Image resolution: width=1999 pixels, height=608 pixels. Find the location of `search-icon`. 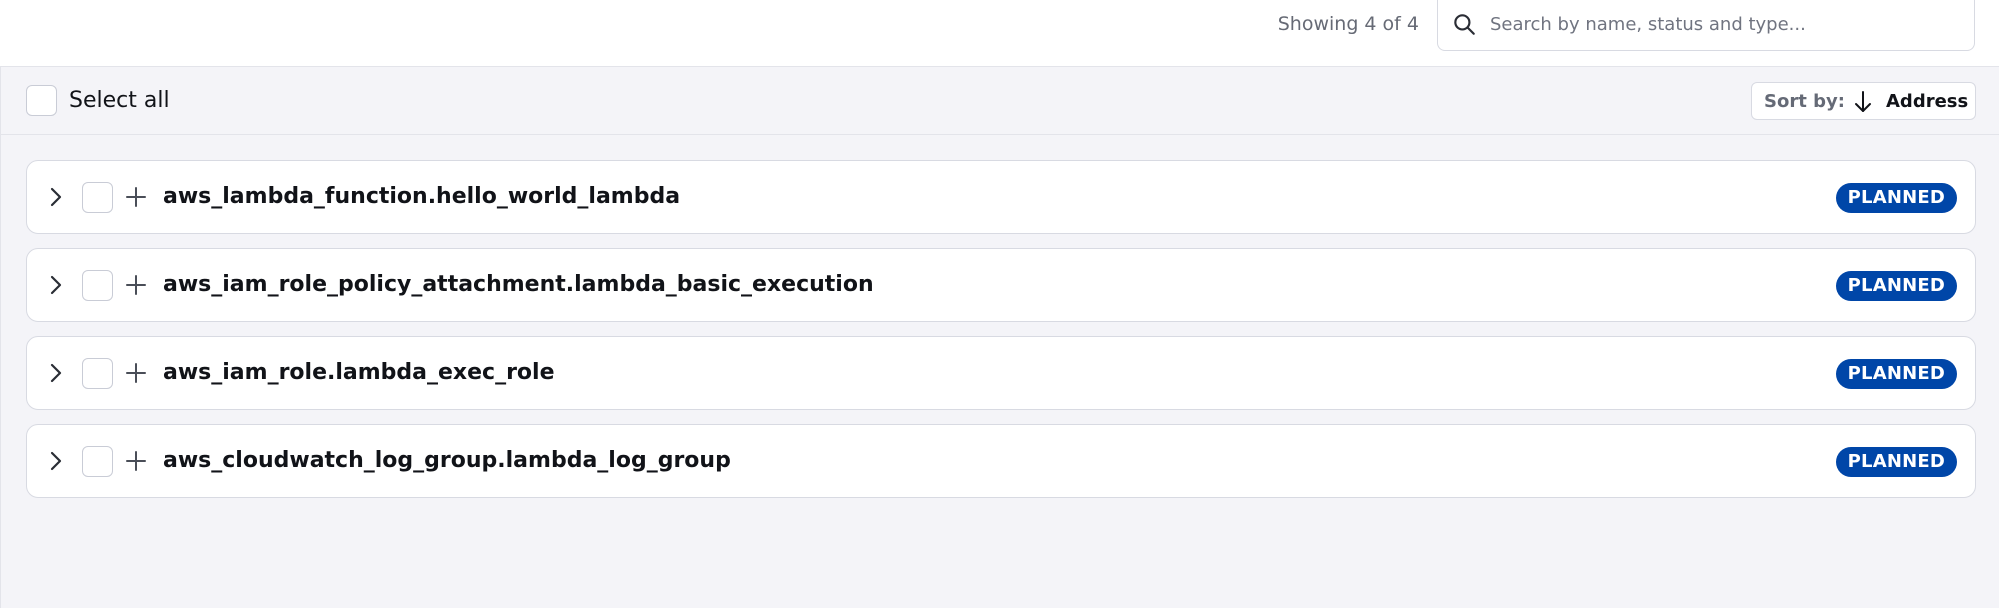

search-icon is located at coordinates (1464, 24).